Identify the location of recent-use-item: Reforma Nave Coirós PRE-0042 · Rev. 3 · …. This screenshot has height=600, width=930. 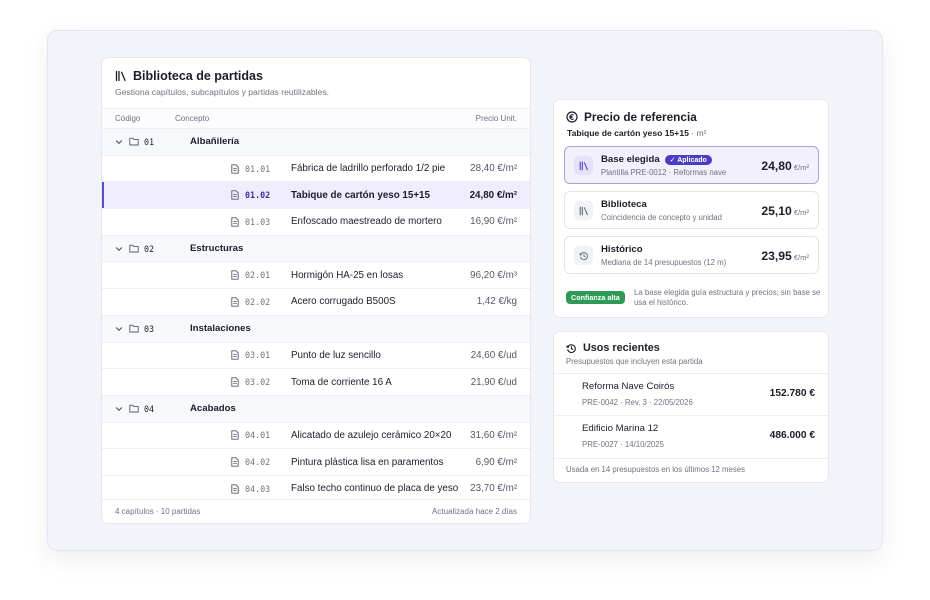
(691, 394).